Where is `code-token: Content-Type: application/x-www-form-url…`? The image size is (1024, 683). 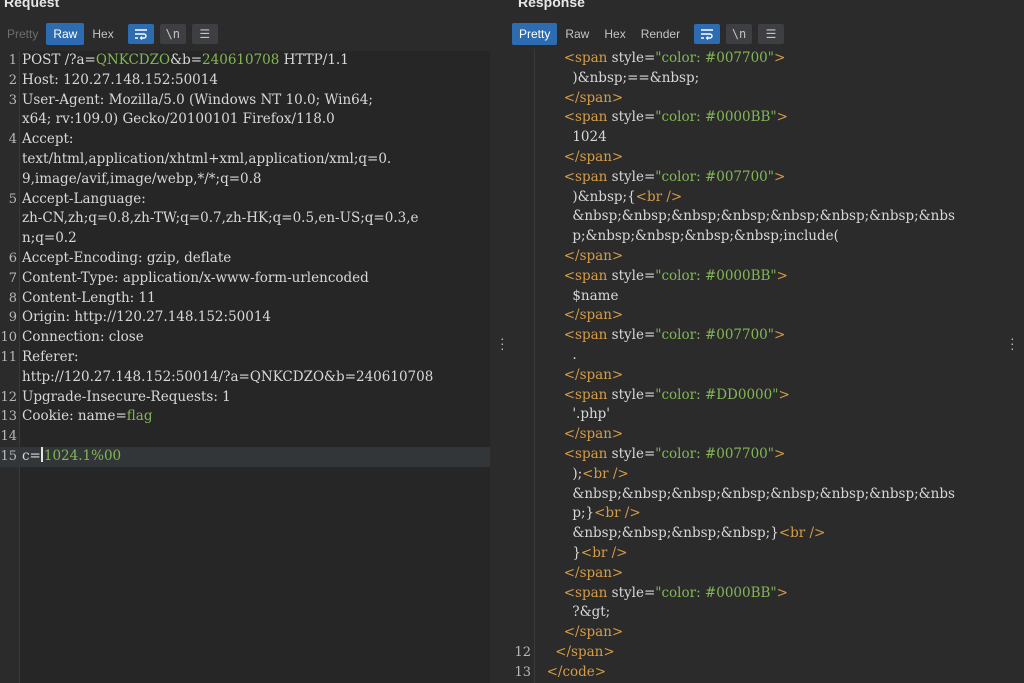
code-token: Content-Type: application/x-www-form-url… is located at coordinates (195, 277).